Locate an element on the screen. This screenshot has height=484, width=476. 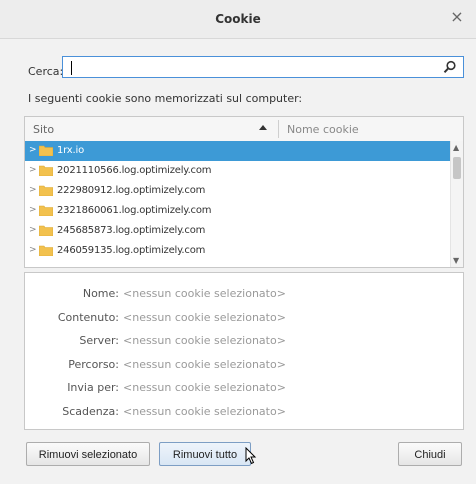
detail-label: Contenuto: is located at coordinates (88, 317).